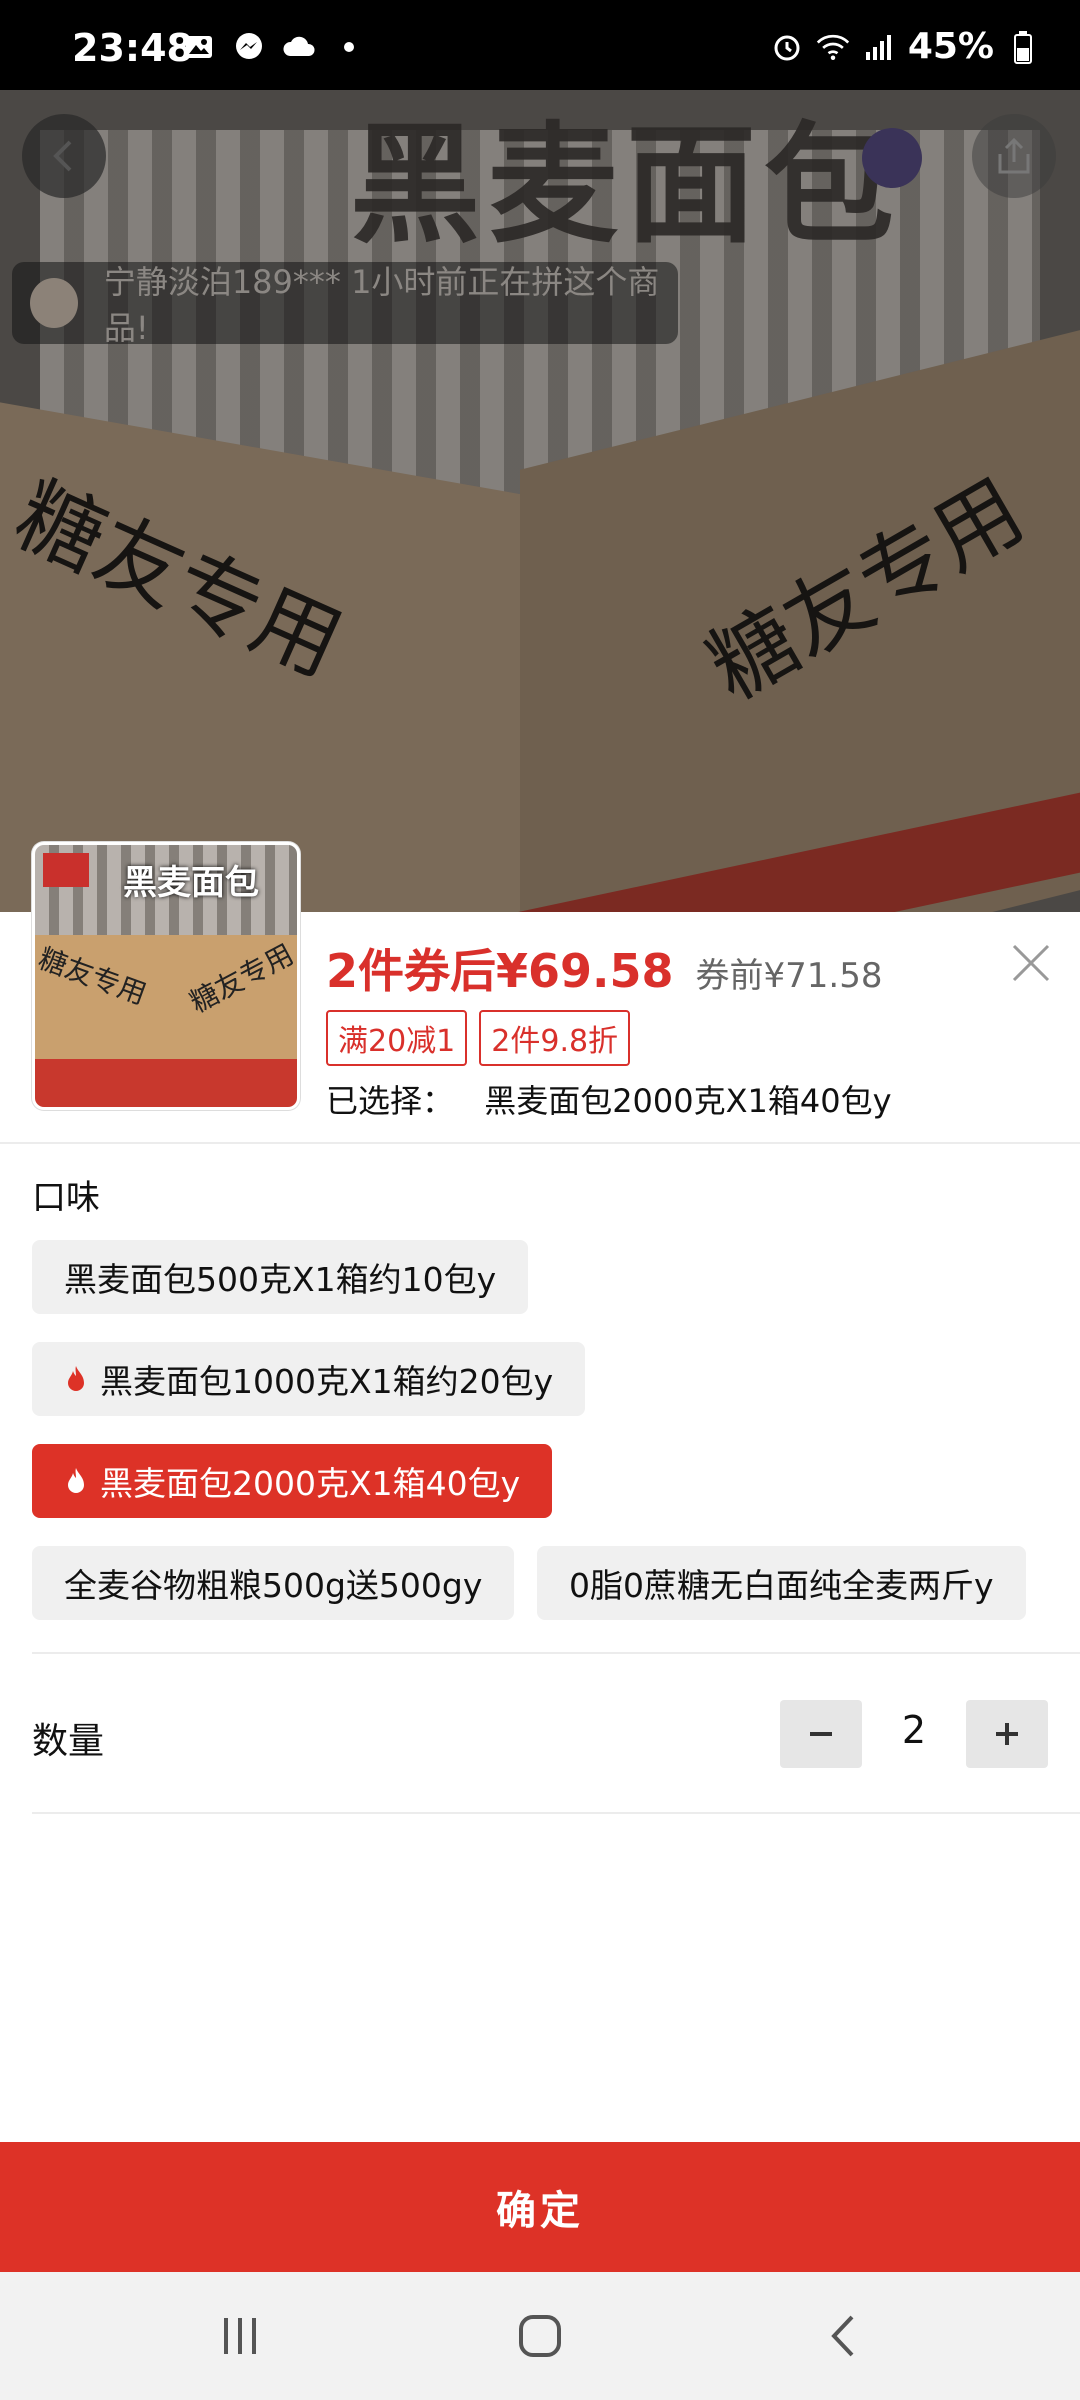 This screenshot has height=2400, width=1080. I want to click on chevron-left-icon, so click(62, 156).